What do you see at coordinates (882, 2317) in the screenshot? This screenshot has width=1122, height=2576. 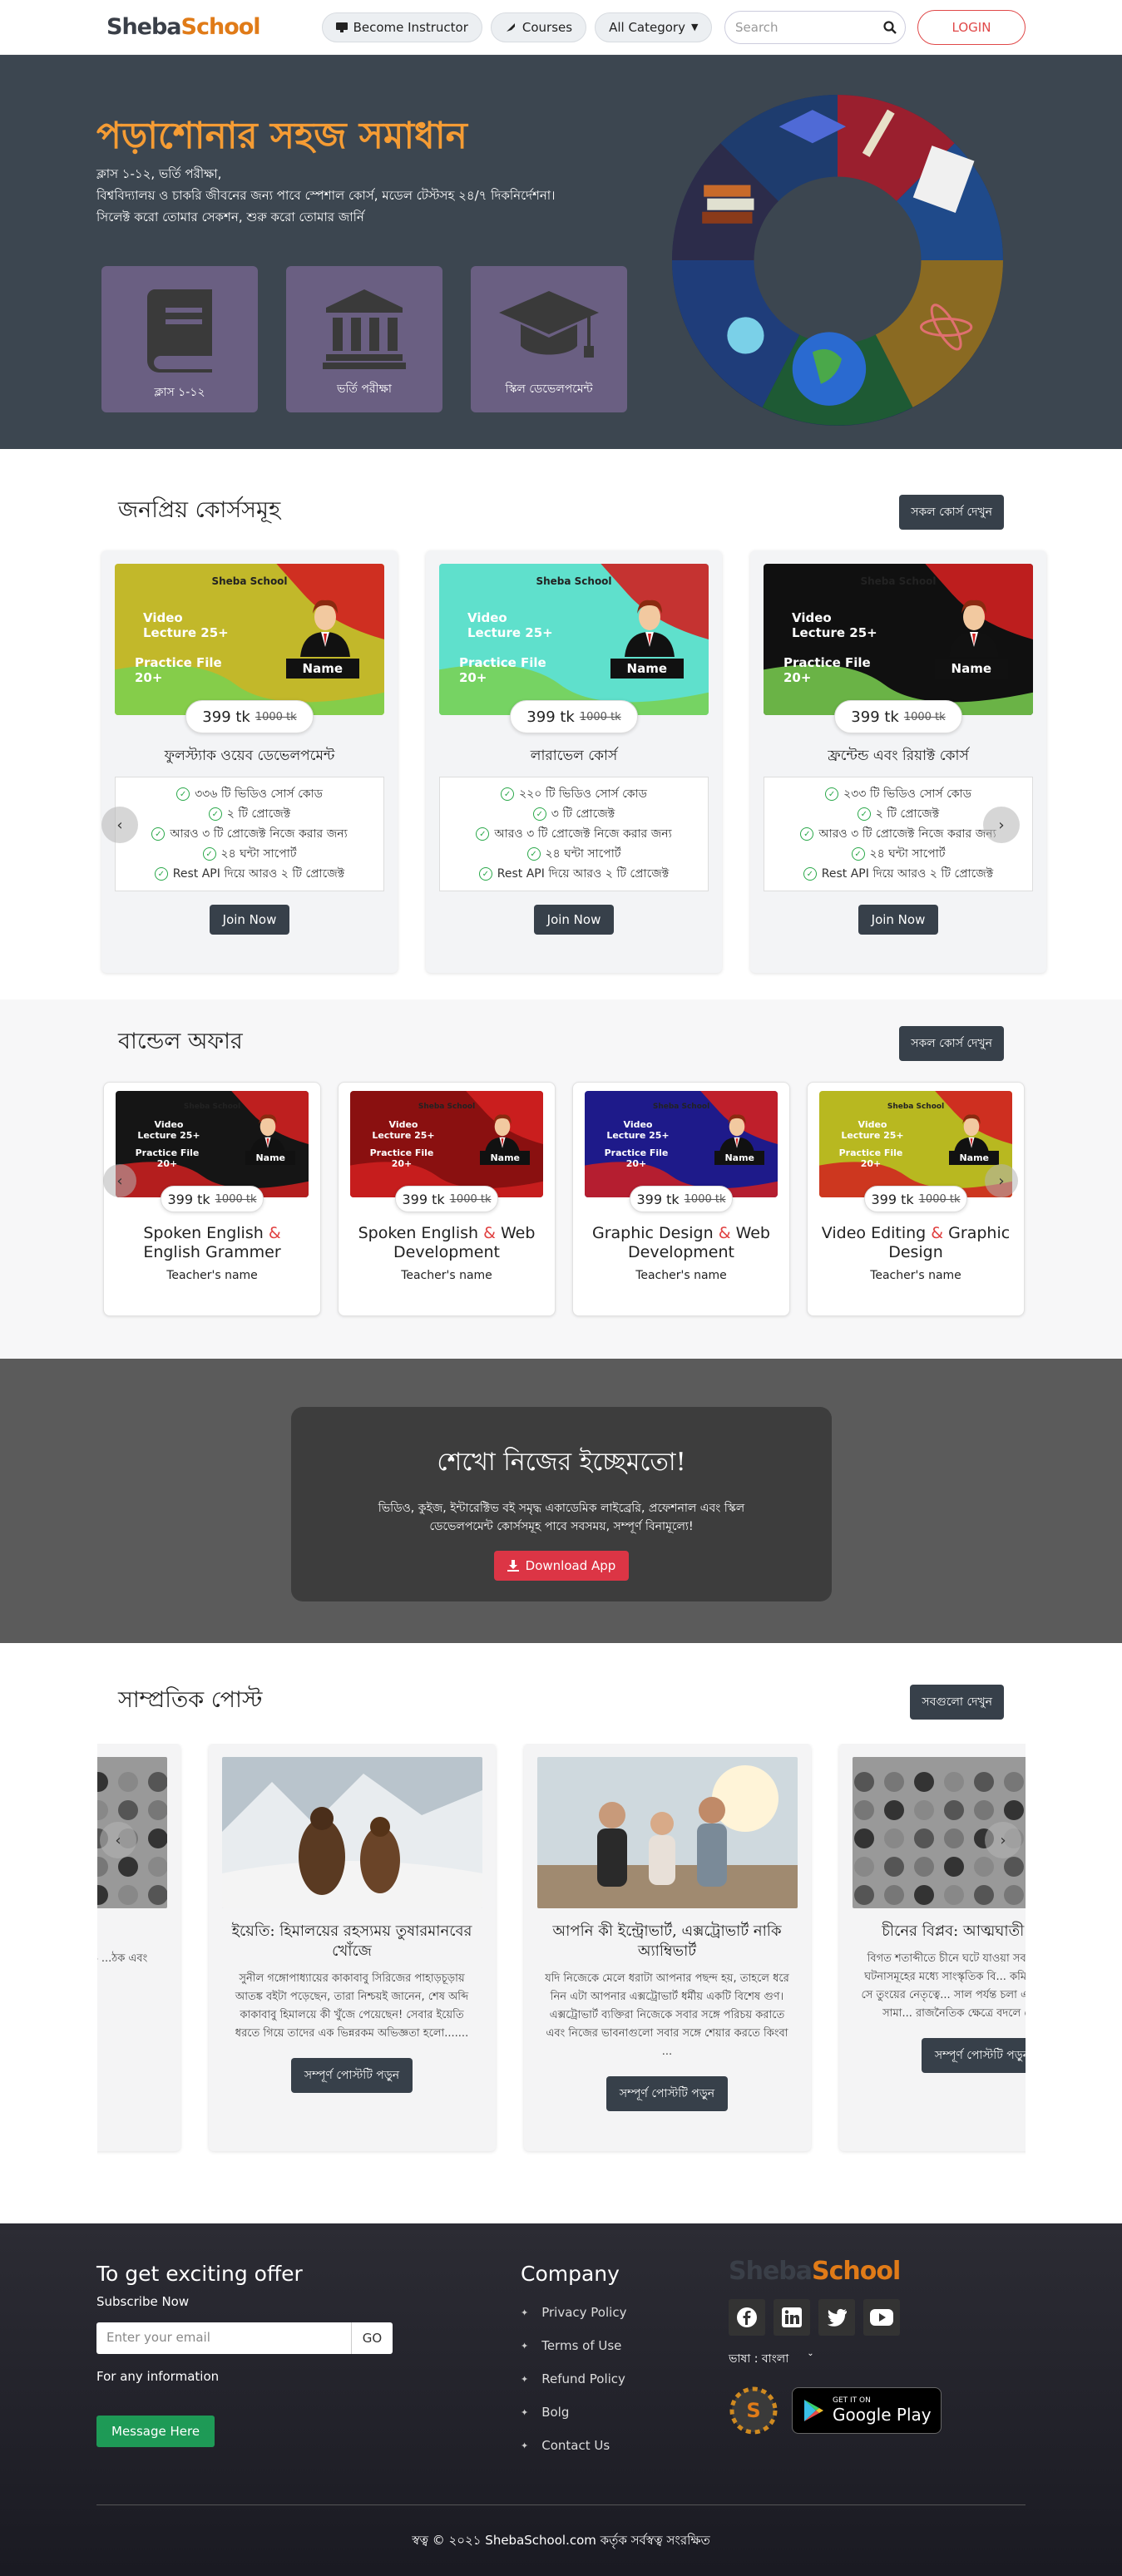 I see `youtube-icon` at bounding box center [882, 2317].